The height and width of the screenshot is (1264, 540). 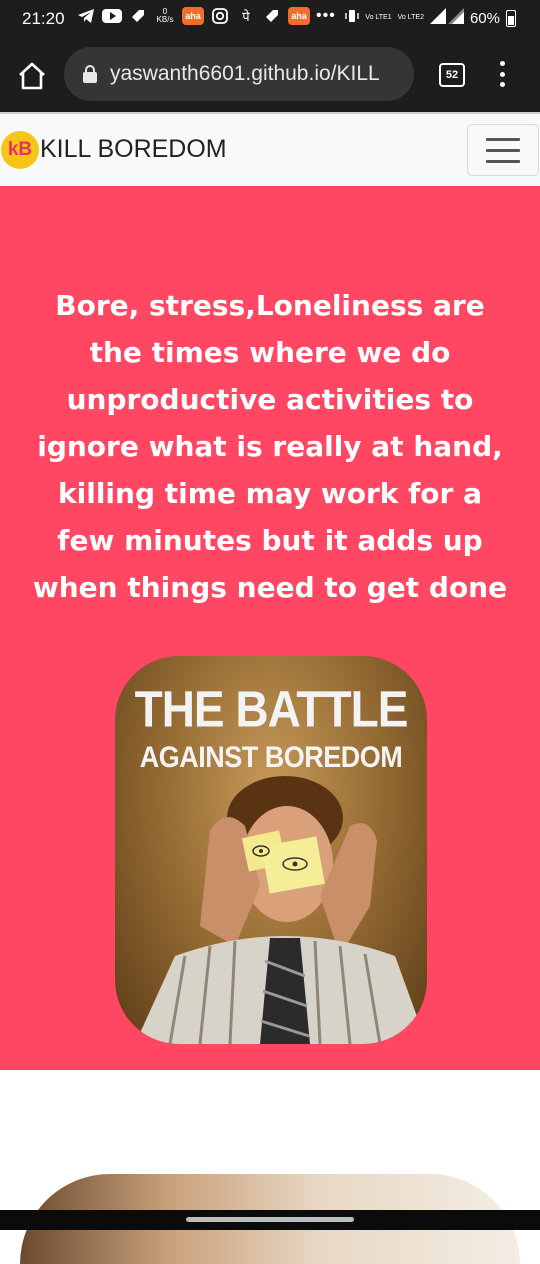 What do you see at coordinates (446, 18) in the screenshot?
I see `signal-icon` at bounding box center [446, 18].